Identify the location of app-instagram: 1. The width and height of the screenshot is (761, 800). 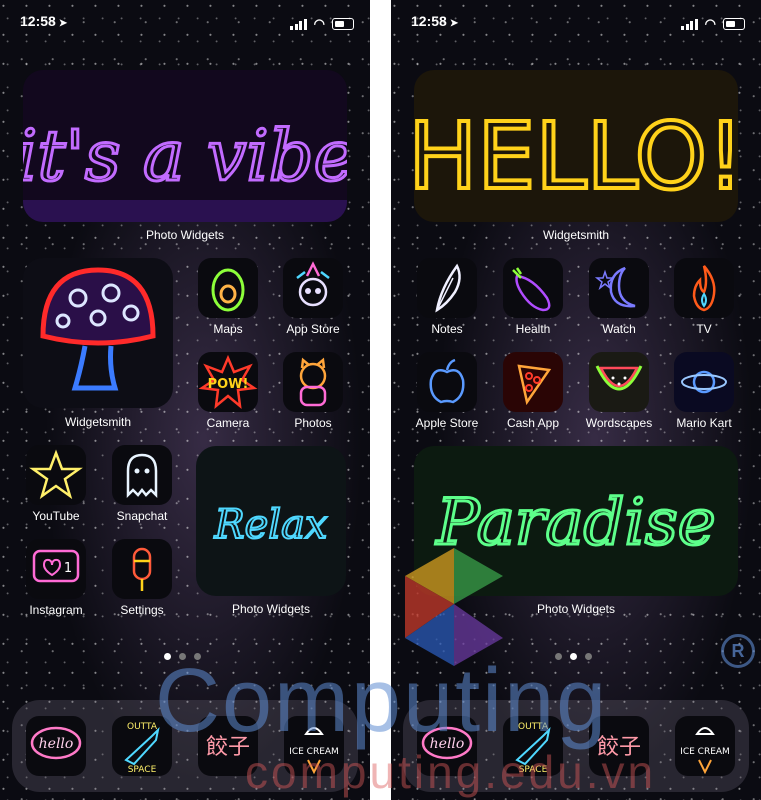
(56, 569).